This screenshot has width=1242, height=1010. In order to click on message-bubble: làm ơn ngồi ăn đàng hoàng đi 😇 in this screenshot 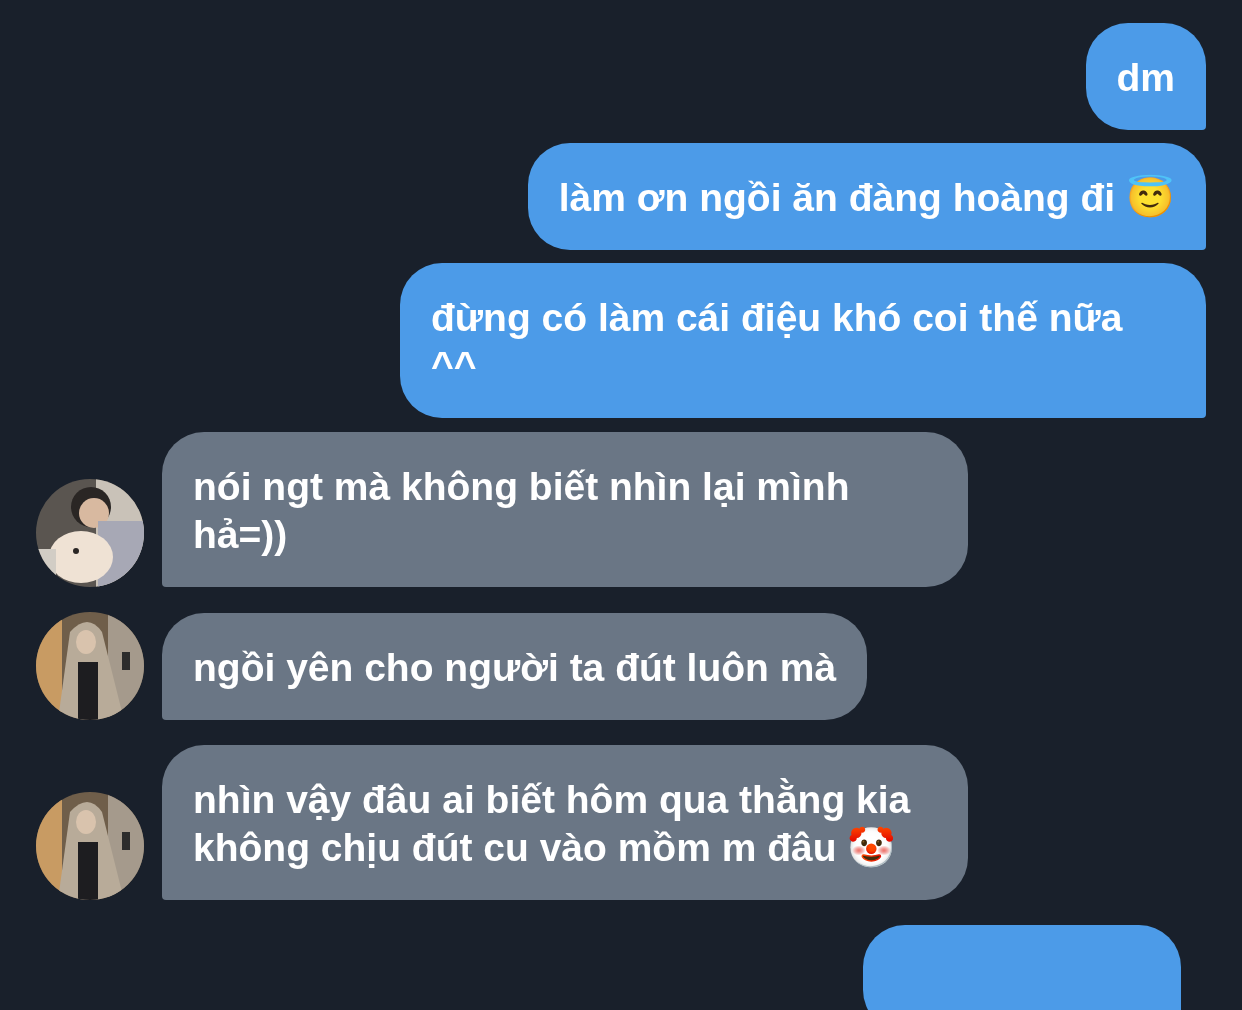, I will do `click(866, 196)`.